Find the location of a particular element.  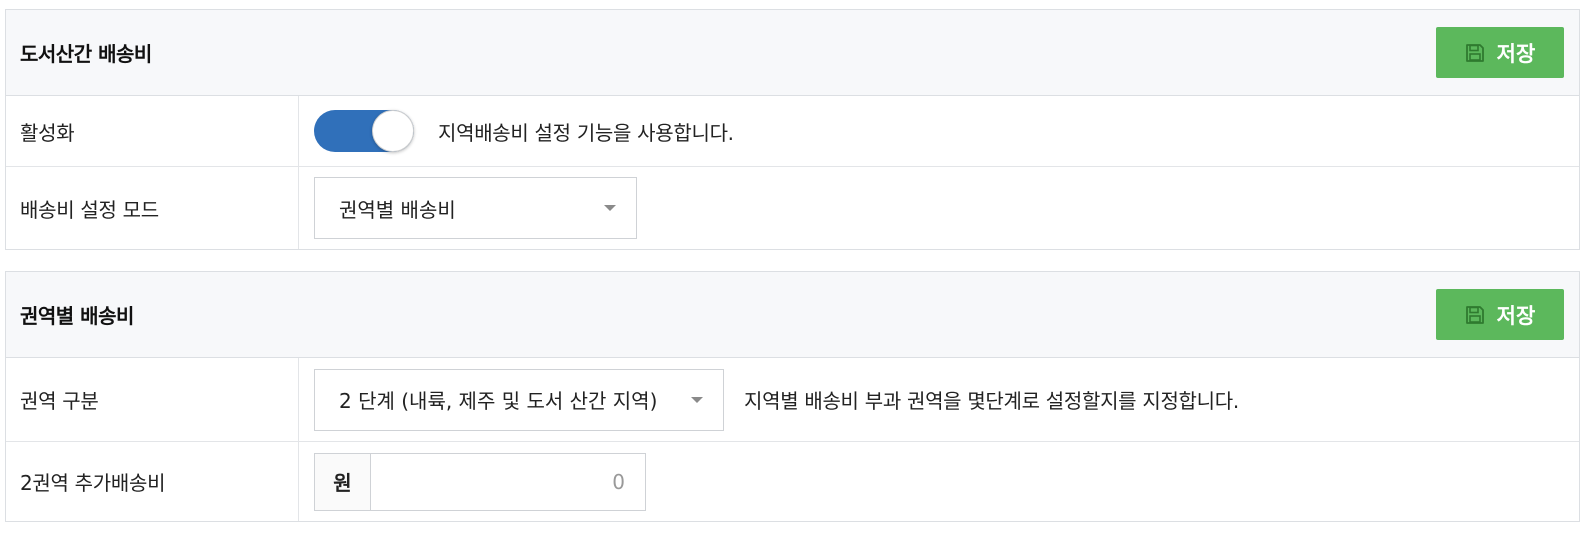

currency-addon: 원 is located at coordinates (343, 481).